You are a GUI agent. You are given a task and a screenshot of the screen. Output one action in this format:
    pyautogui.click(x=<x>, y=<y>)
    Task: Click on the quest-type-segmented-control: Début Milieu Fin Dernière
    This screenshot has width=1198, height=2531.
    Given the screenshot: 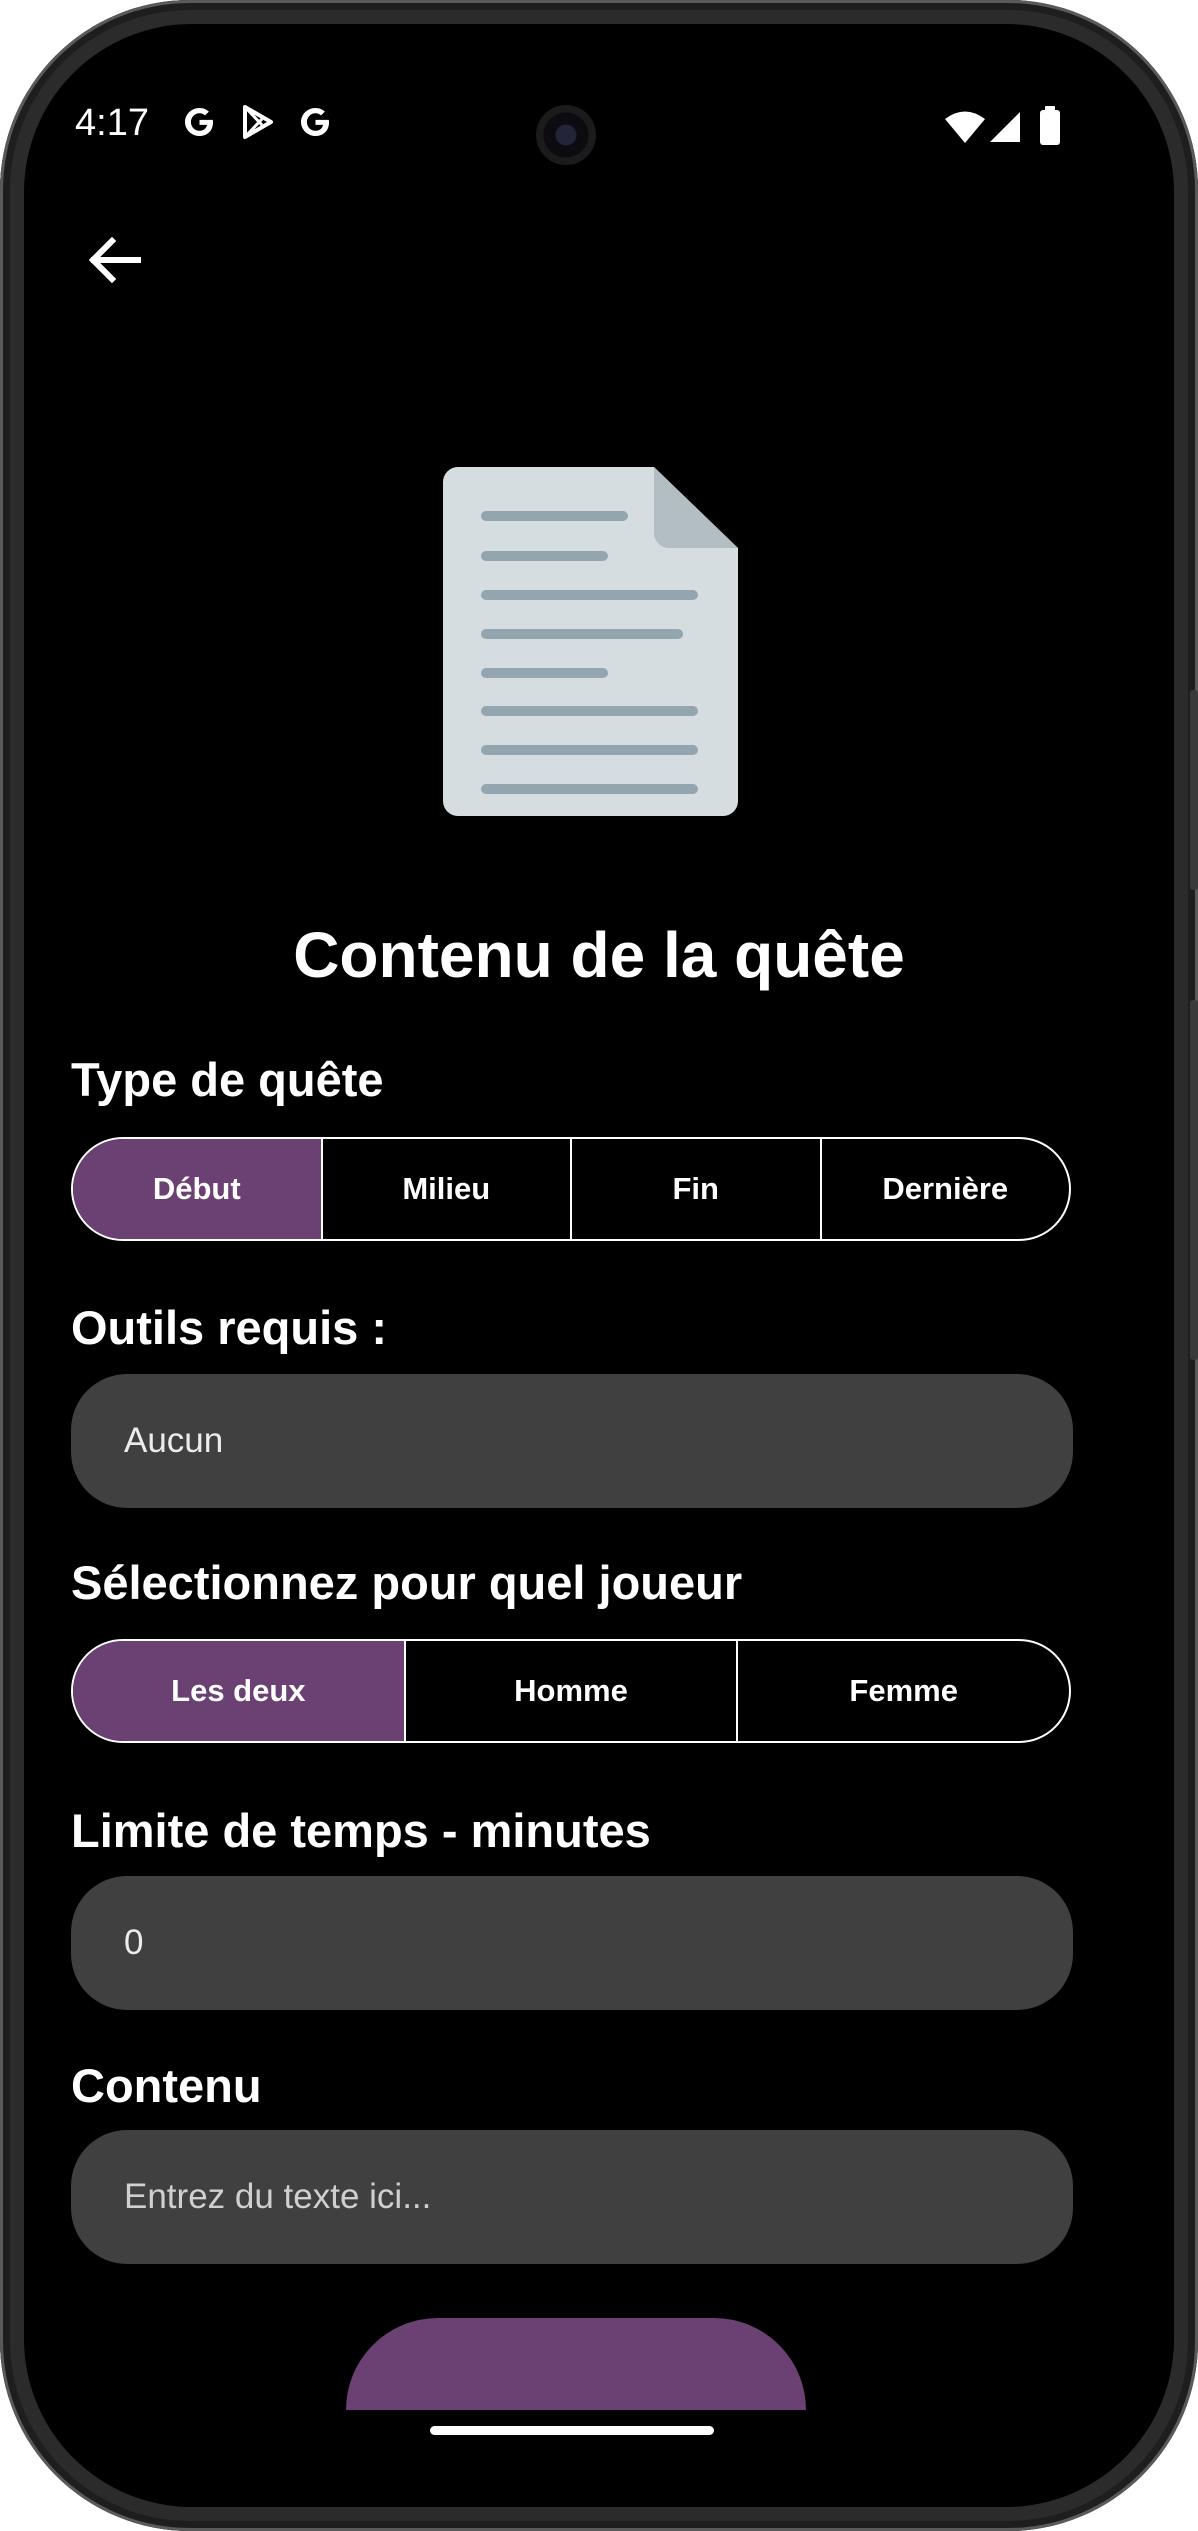 What is the action you would take?
    pyautogui.click(x=571, y=1189)
    